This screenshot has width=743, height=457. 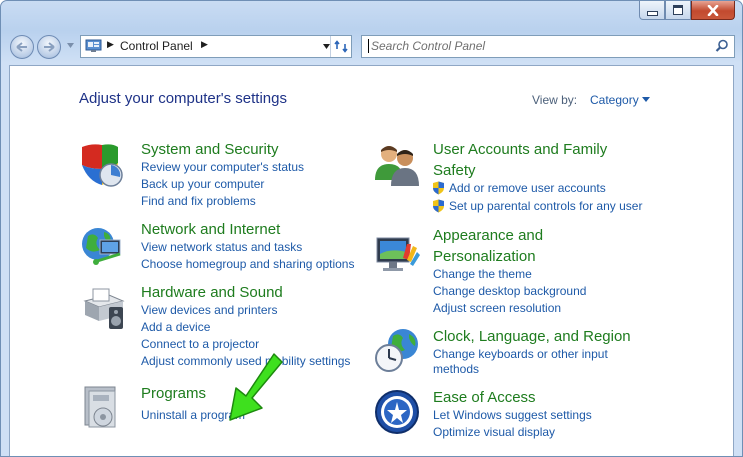 I want to click on link-find-fix-problems: Find and fix problems, so click(x=198, y=201).